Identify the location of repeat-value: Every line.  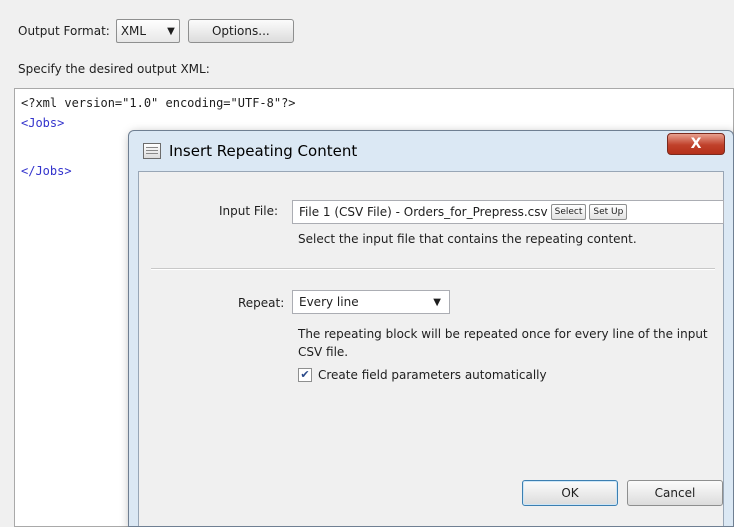
(329, 302).